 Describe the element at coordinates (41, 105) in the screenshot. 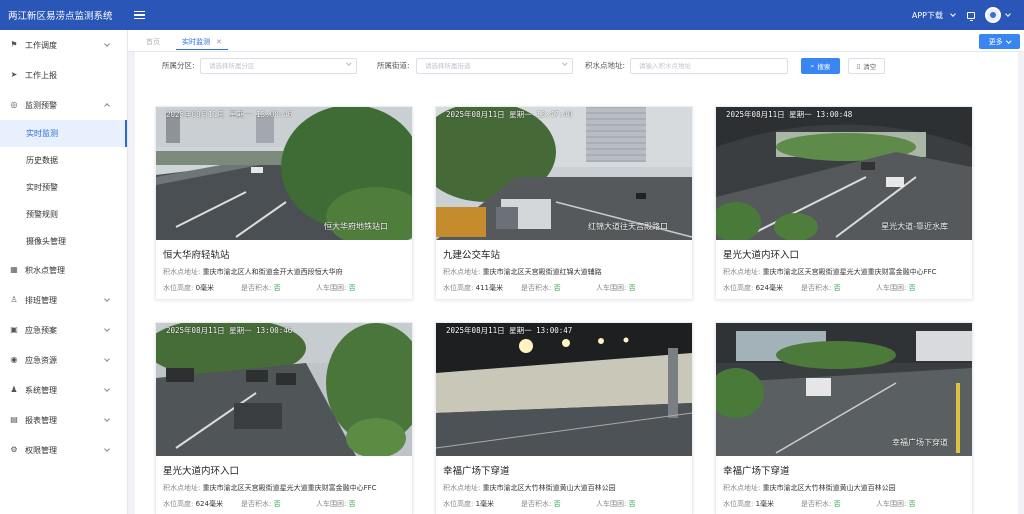

I see `sidebar-item-label: 监测预警` at that location.